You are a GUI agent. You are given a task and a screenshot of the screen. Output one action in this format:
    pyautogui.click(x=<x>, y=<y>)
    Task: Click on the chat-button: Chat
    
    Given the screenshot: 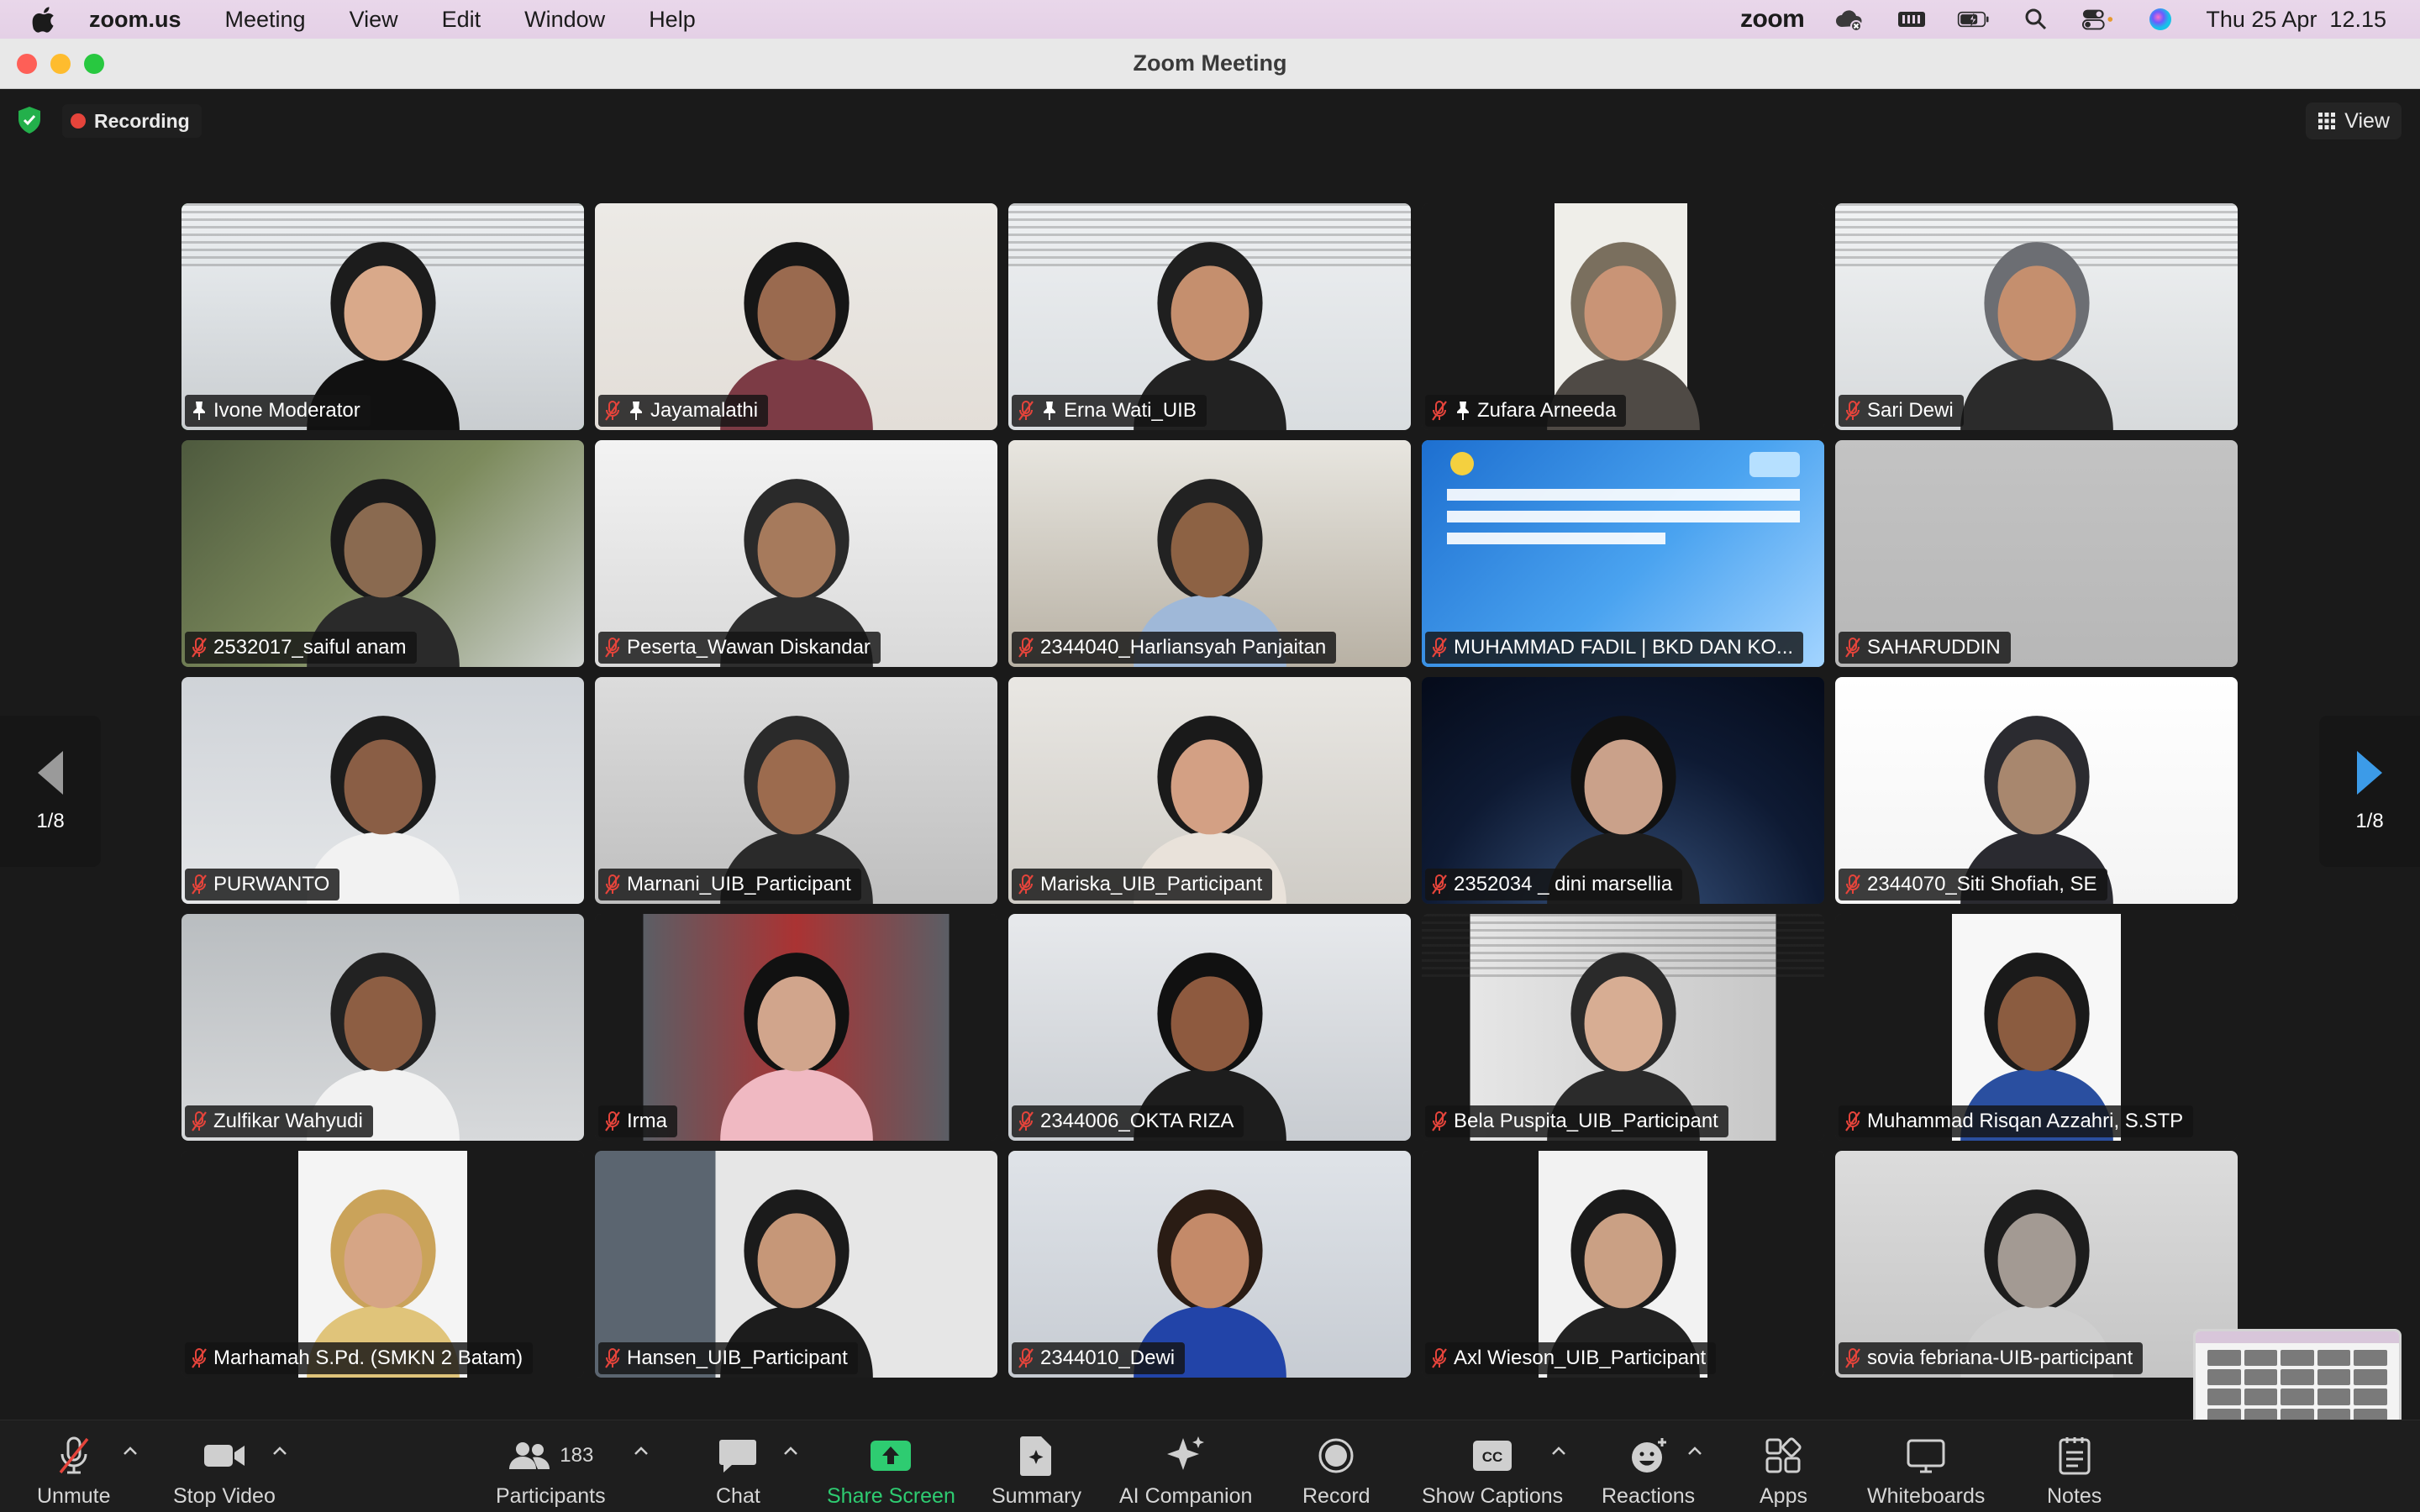 What is the action you would take?
    pyautogui.click(x=738, y=1471)
    